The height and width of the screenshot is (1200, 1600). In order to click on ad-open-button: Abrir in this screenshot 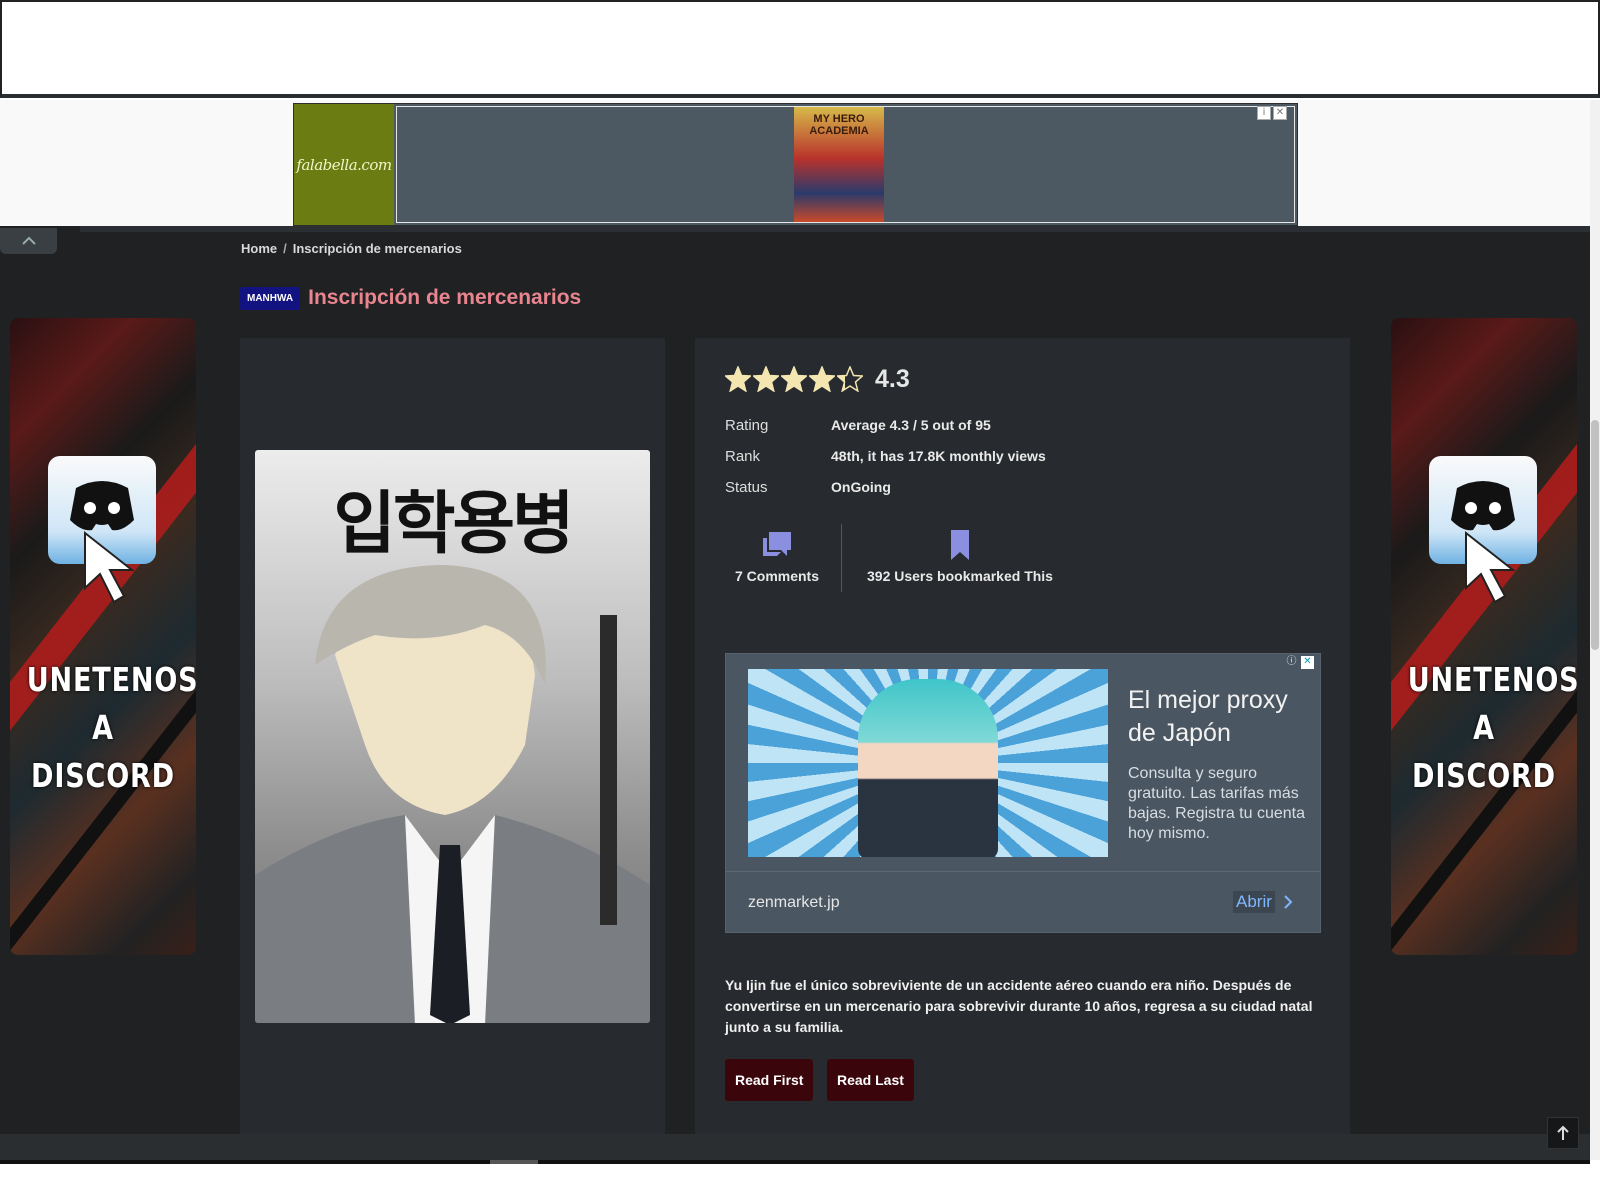, I will do `click(1263, 902)`.